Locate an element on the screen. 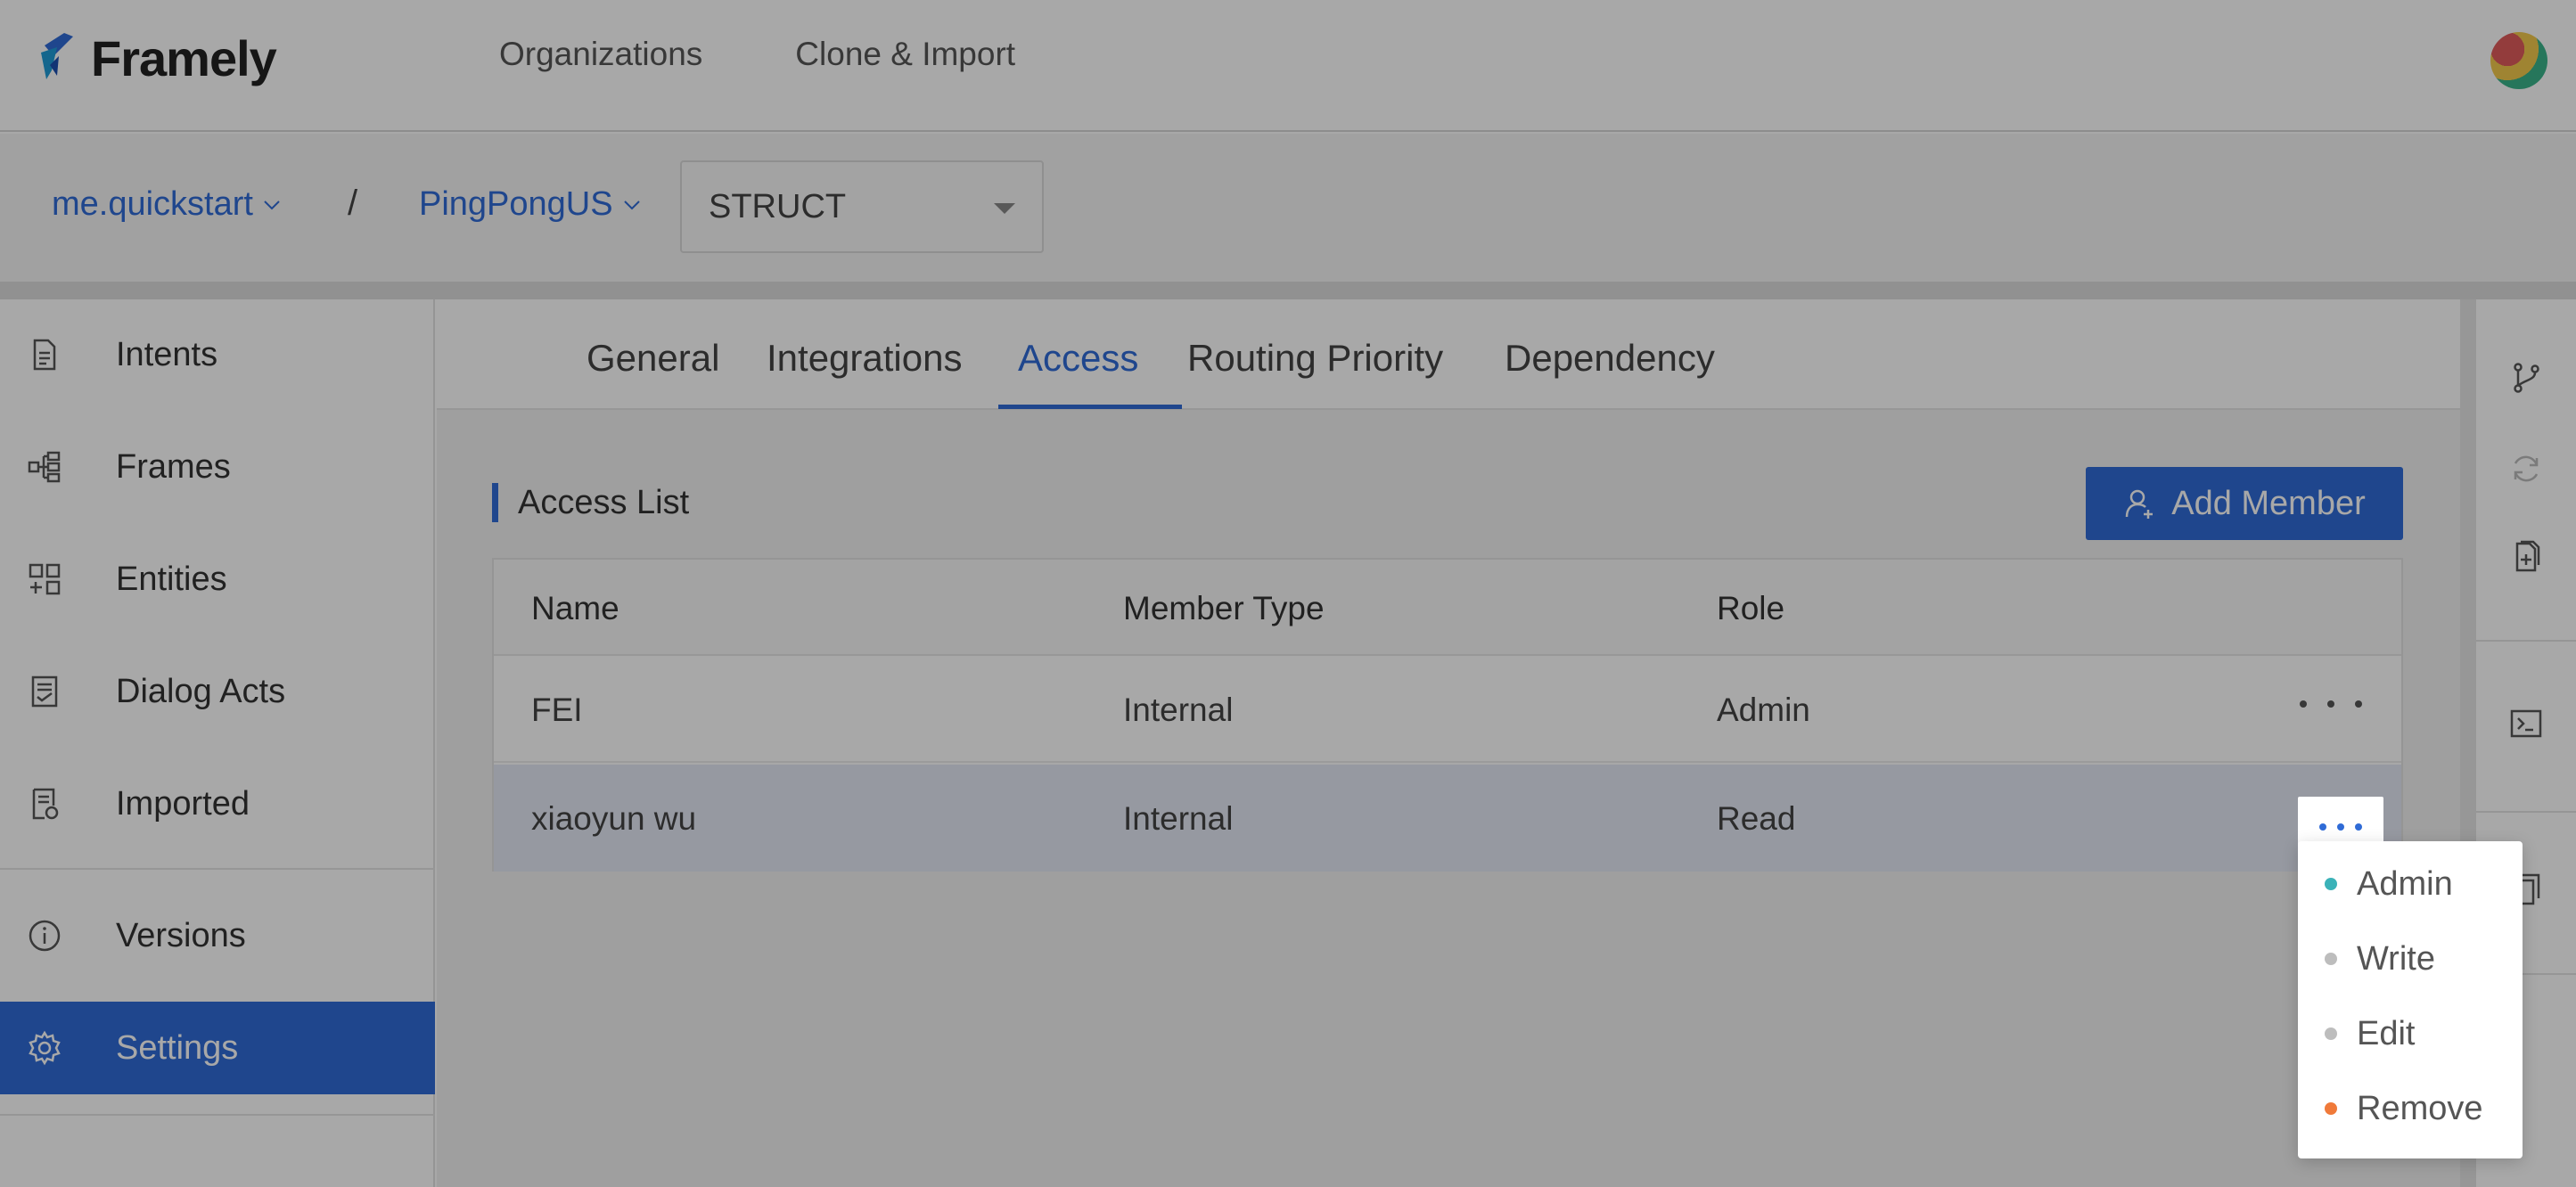 This screenshot has width=2576, height=1187. role-dropdown-menu: Admin Write Edit Remove is located at coordinates (2410, 999).